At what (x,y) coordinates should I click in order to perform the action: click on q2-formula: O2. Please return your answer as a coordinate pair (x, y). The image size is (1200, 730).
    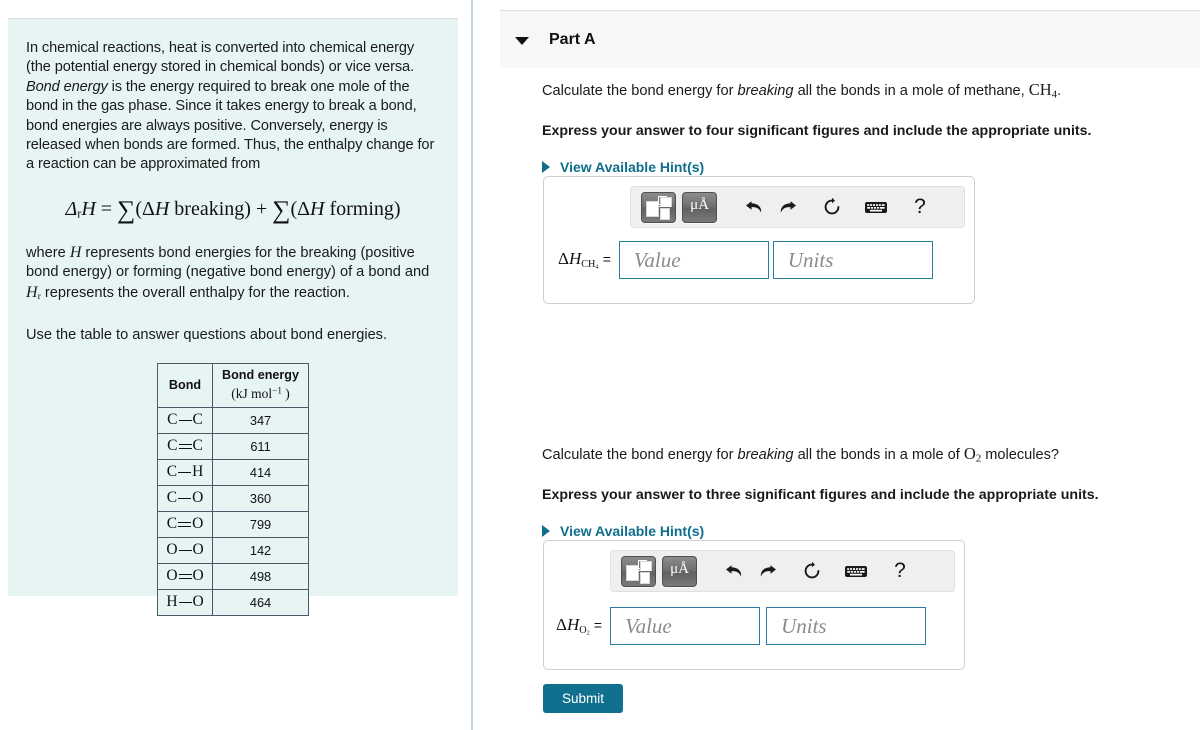
    Looking at the image, I should click on (972, 454).